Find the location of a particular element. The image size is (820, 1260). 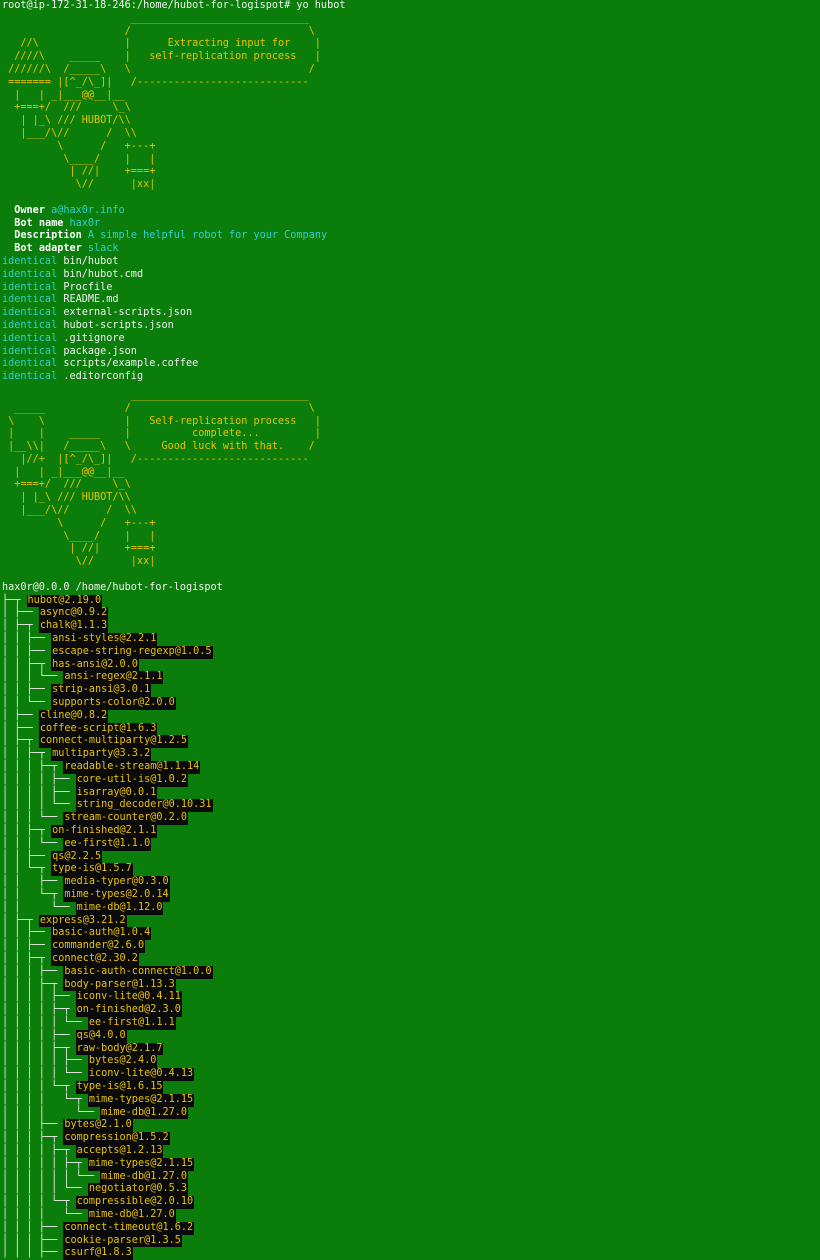

tree-row: │ │ │ │ └── string_decoder@0.10.31 is located at coordinates (411, 806).